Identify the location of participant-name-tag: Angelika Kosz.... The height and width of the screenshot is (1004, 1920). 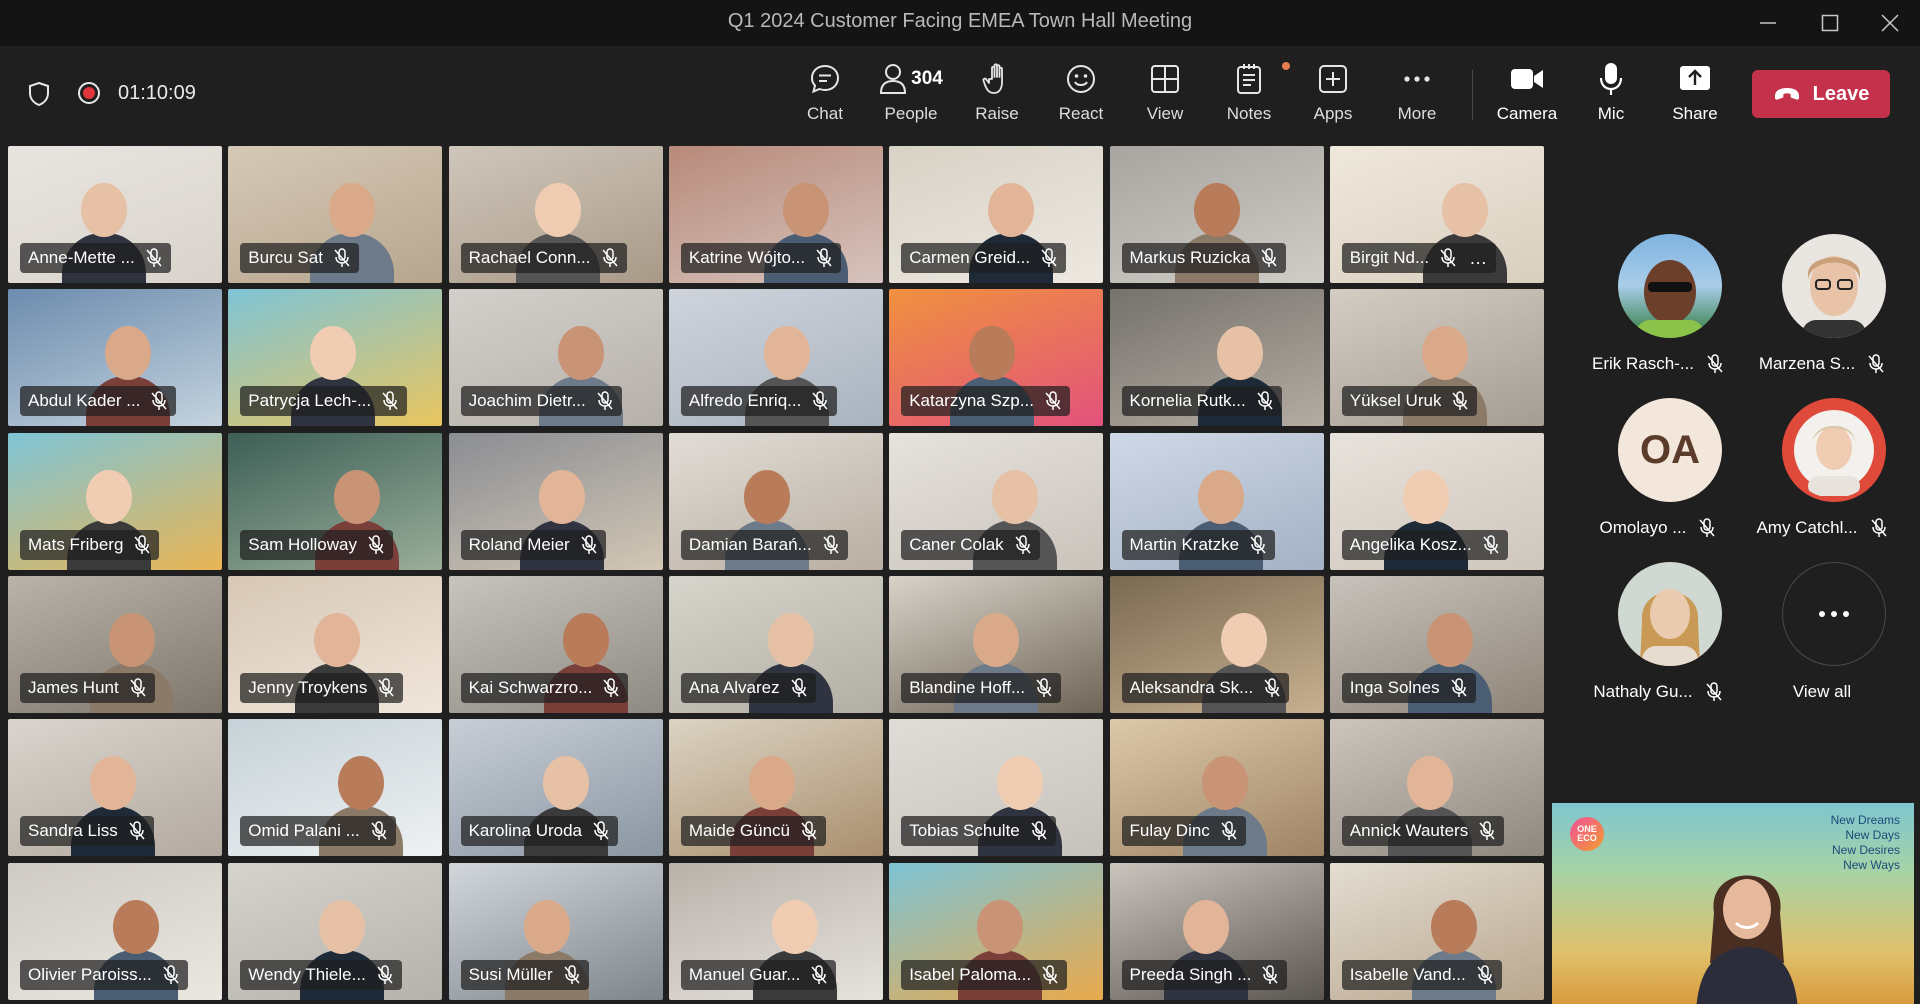
(1424, 544).